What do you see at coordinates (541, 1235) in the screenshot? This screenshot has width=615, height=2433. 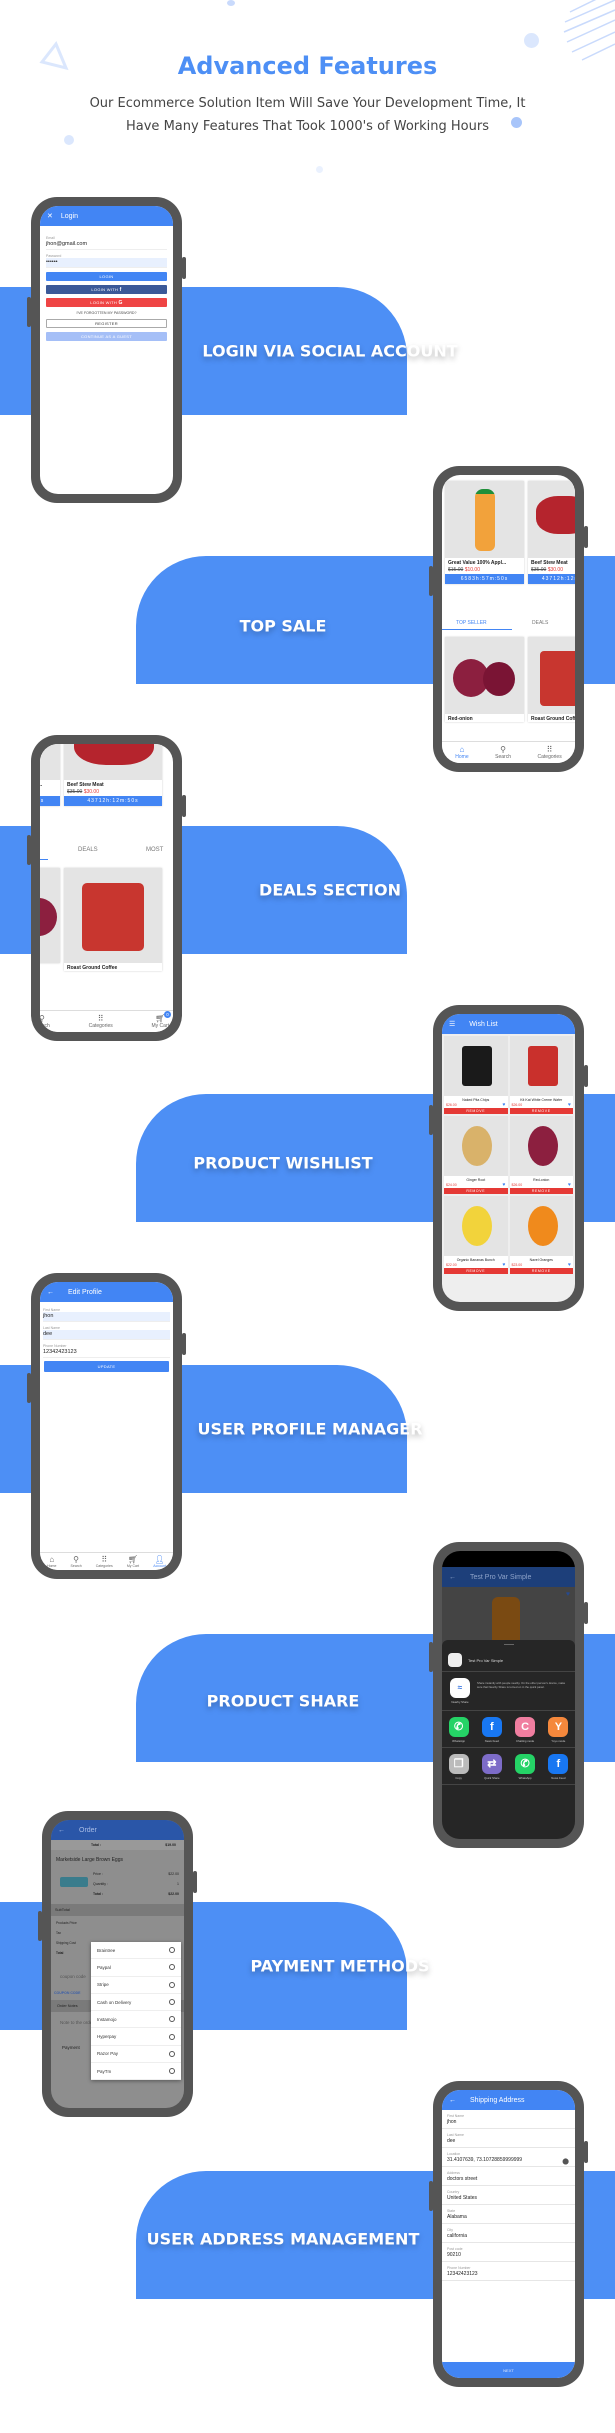 I see `wishlist-item: Navel Oranges $23.00 ♥ REMOVE` at bounding box center [541, 1235].